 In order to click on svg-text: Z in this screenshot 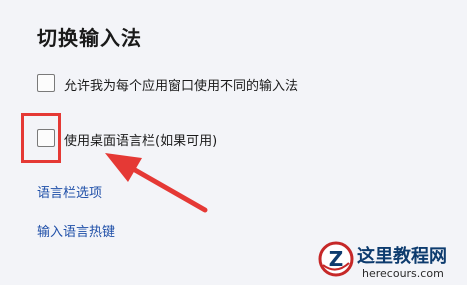, I will do `click(336, 259)`.